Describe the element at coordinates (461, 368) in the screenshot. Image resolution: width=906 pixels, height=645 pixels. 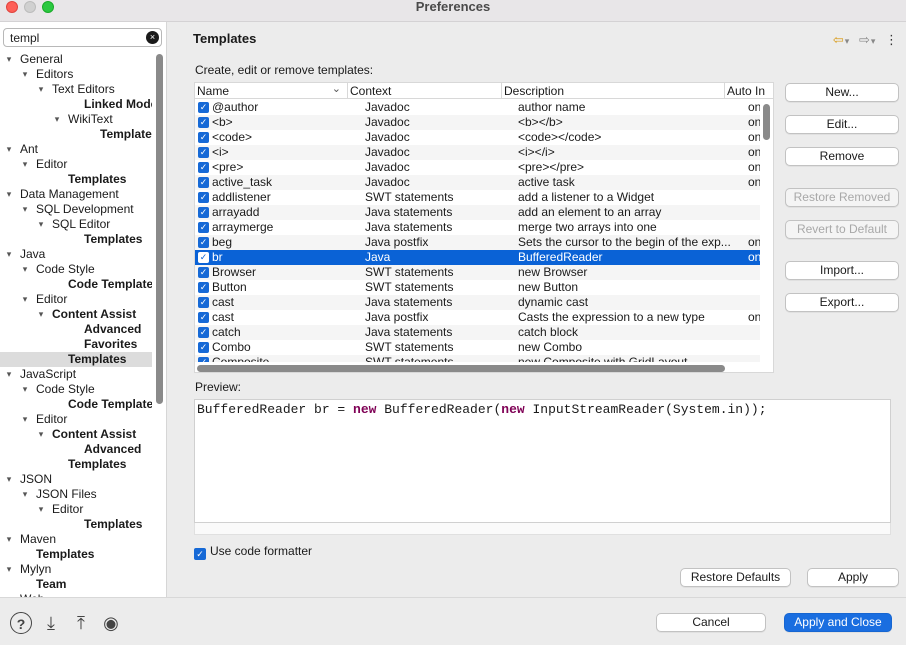
I see `table-hscroll-thumb` at that location.